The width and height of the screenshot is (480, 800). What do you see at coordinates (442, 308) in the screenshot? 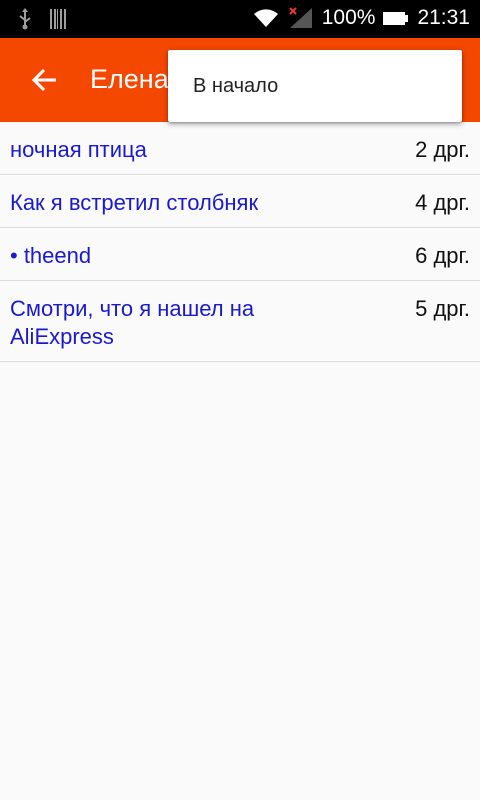
I see `list-item-count: 5 дрг.` at bounding box center [442, 308].